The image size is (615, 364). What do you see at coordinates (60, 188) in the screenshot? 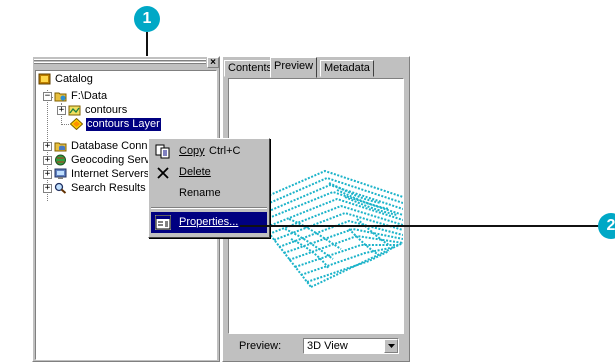
I see `search-results-icon` at bounding box center [60, 188].